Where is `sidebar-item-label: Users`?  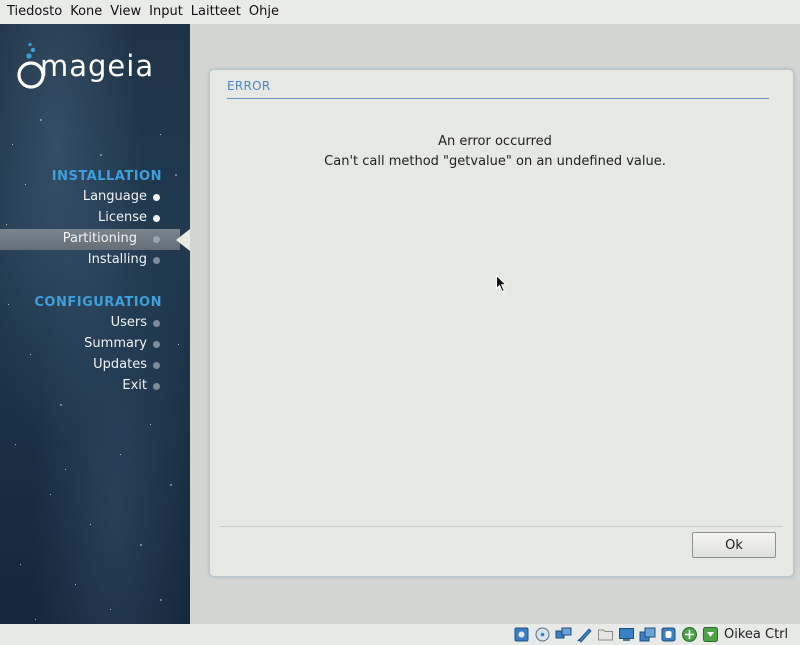 sidebar-item-label: Users is located at coordinates (128, 322).